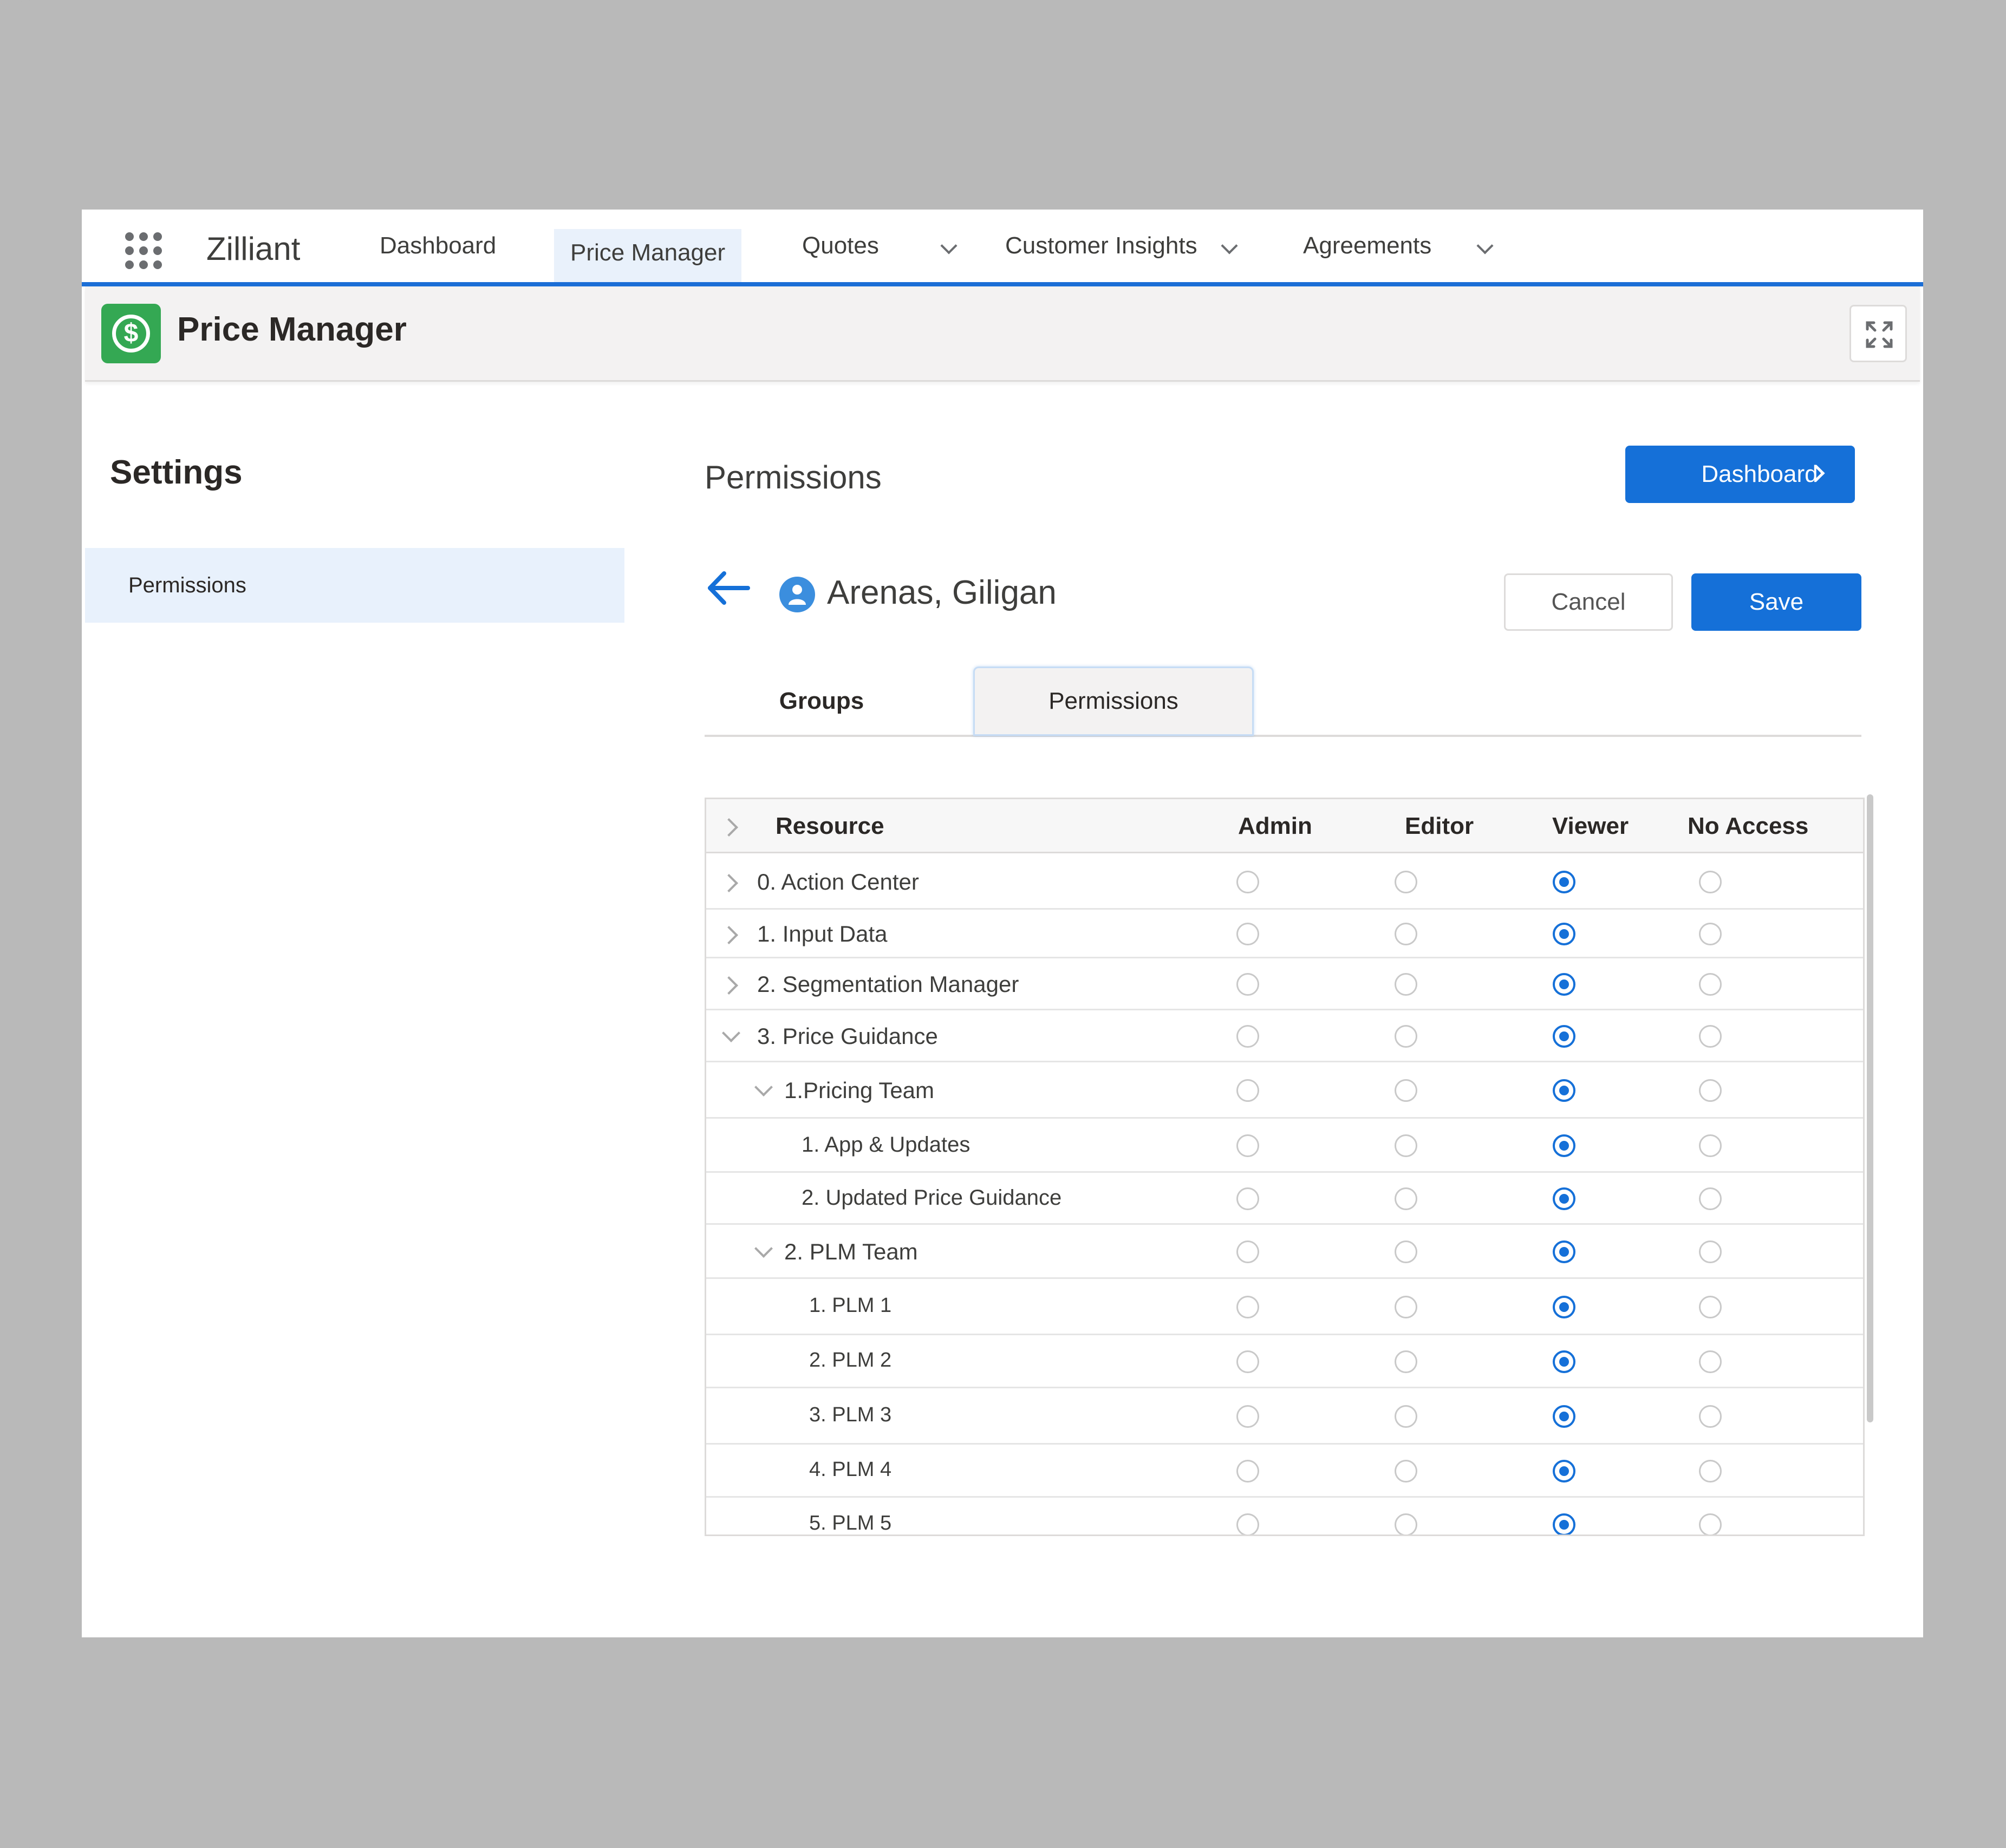 This screenshot has height=1848, width=2006. Describe the element at coordinates (1285, 1307) in the screenshot. I see `table-row: 1. PLM 1` at that location.